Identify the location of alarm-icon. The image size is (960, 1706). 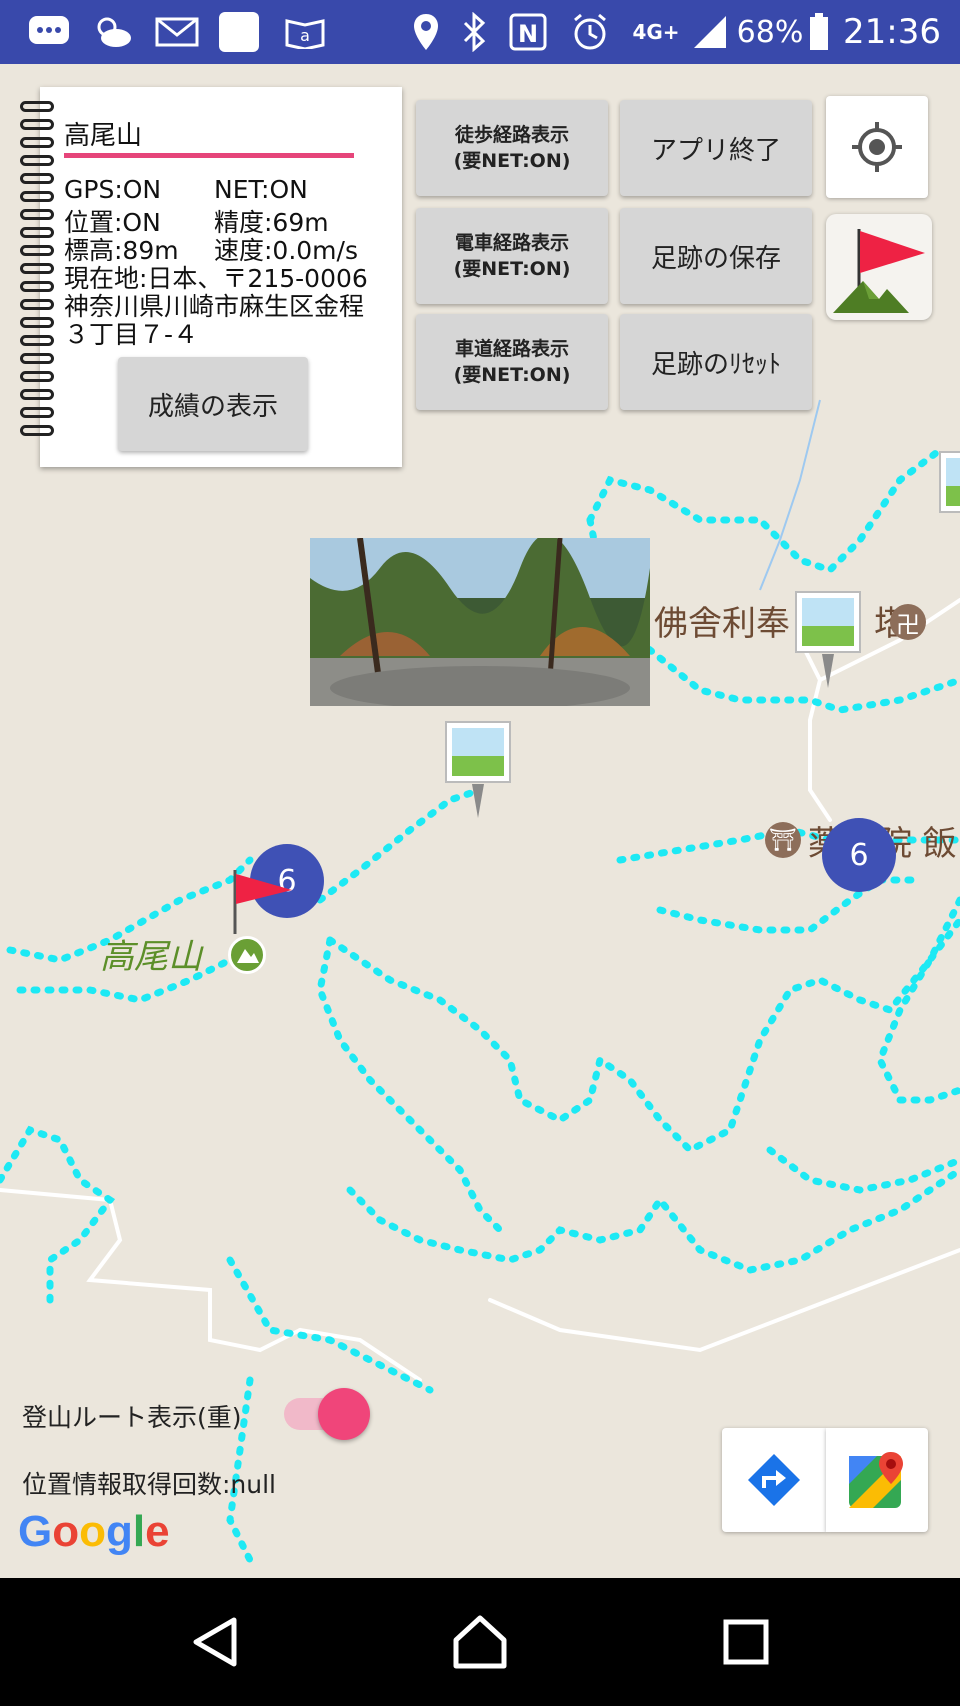
(590, 32).